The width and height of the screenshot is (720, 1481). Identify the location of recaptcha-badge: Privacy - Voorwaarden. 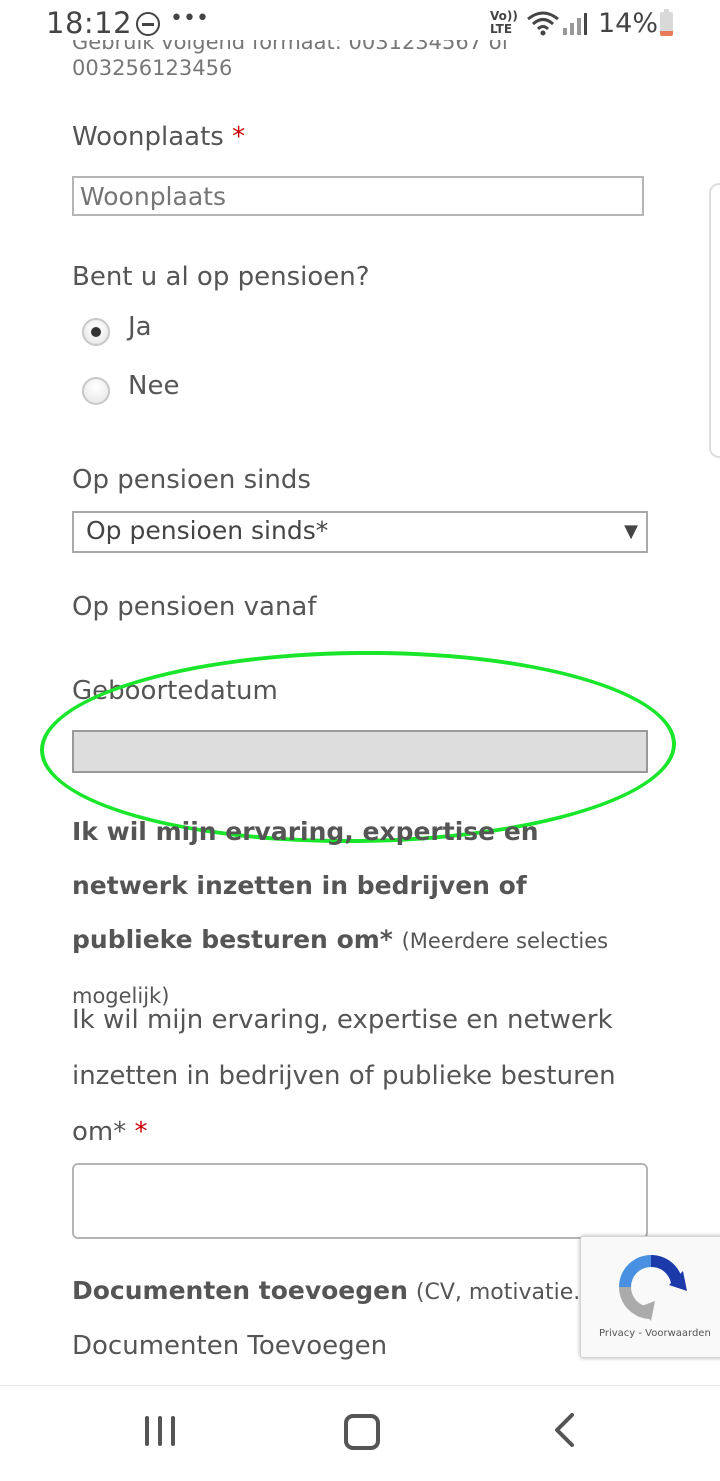
(650, 1297).